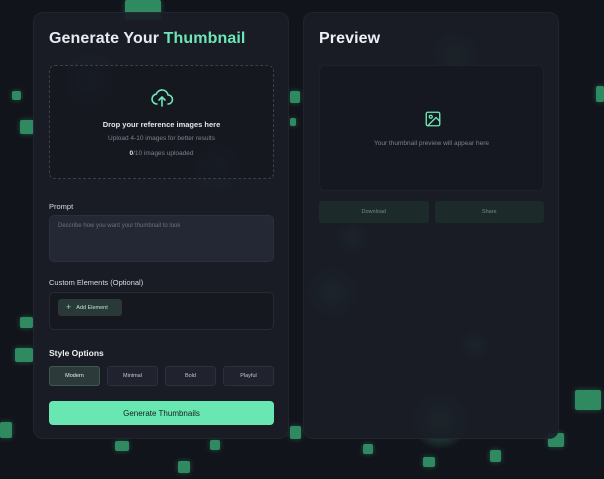 The width and height of the screenshot is (604, 479). I want to click on custom-elements-label: Custom Elements (Optional), so click(96, 282).